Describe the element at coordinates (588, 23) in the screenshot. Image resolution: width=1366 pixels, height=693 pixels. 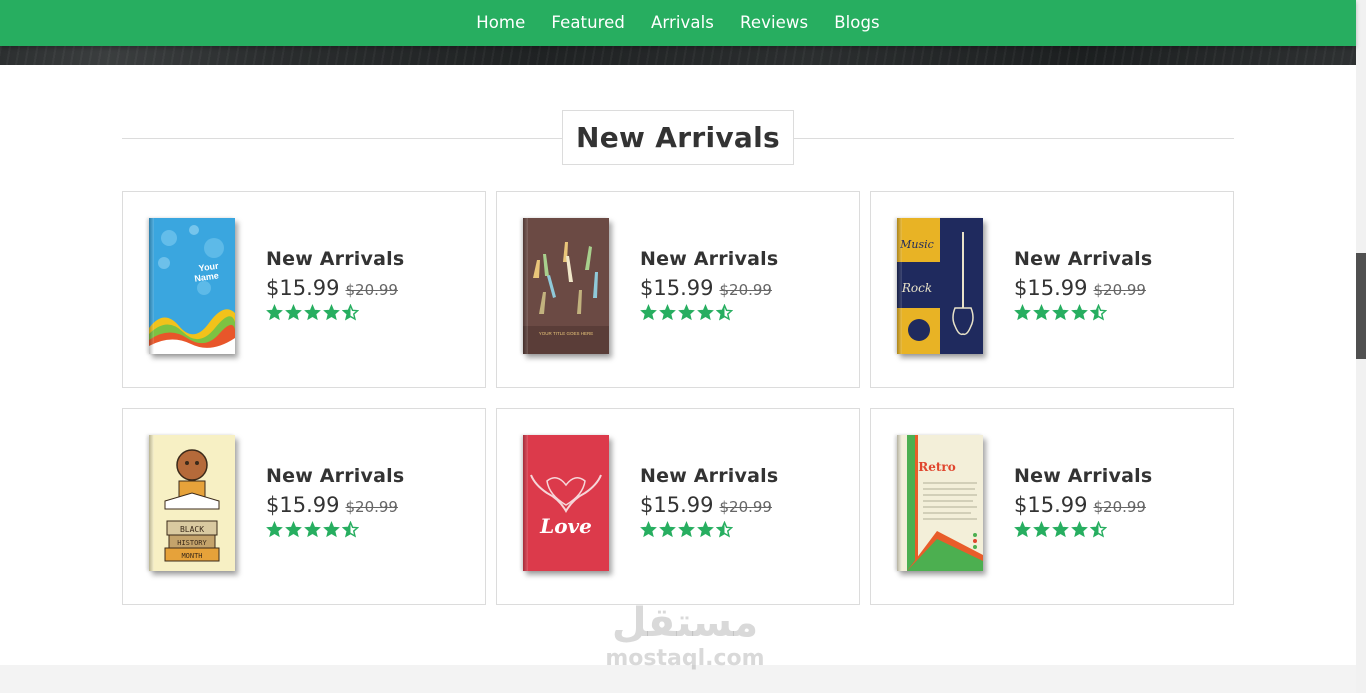
I see `nav-link-featured: Featured` at that location.